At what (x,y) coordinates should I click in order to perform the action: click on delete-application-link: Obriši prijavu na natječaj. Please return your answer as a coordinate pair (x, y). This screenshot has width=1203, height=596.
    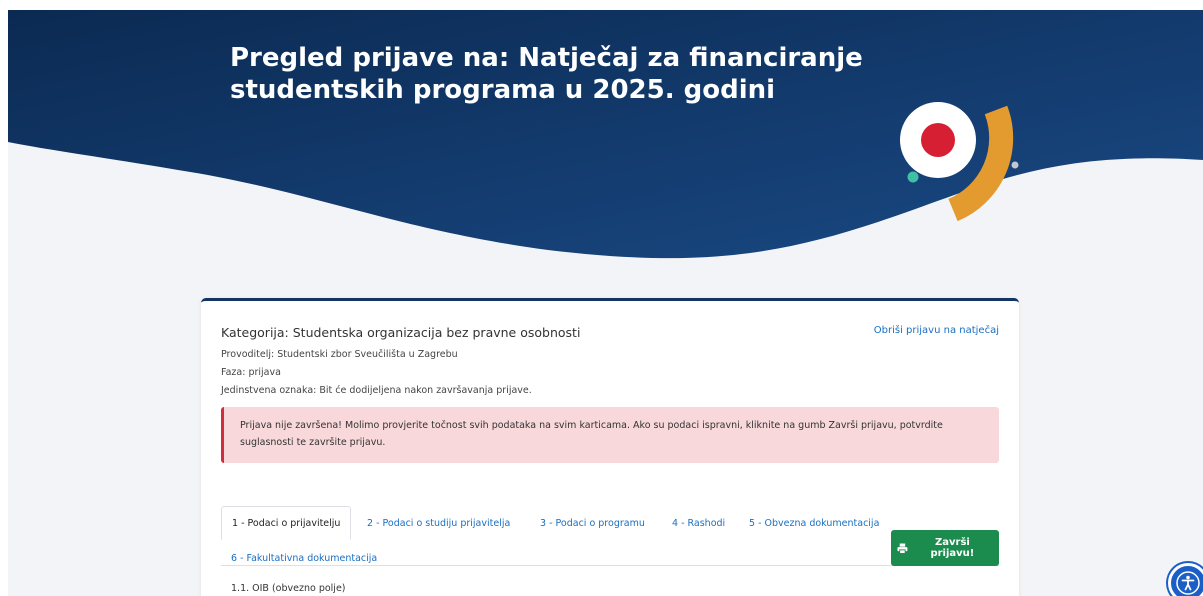
    Looking at the image, I should click on (936, 330).